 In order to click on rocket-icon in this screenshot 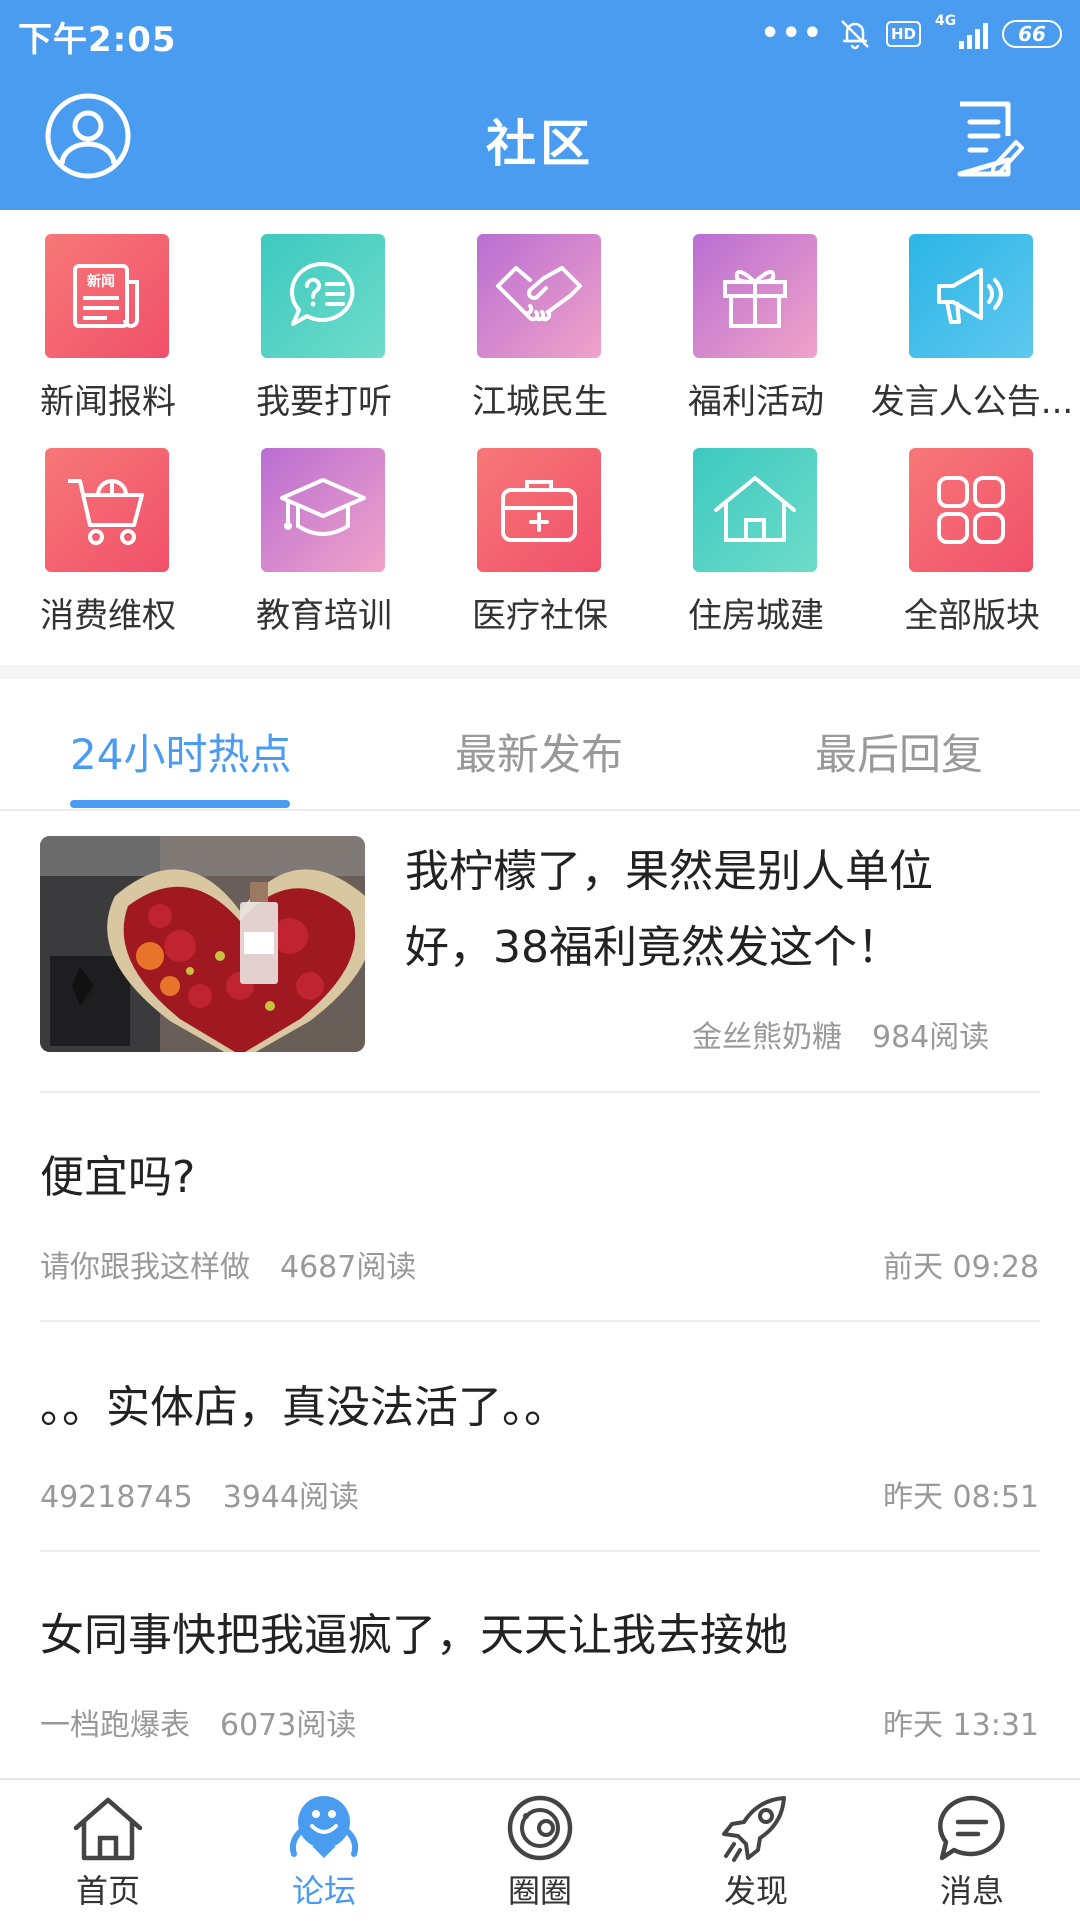, I will do `click(754, 1829)`.